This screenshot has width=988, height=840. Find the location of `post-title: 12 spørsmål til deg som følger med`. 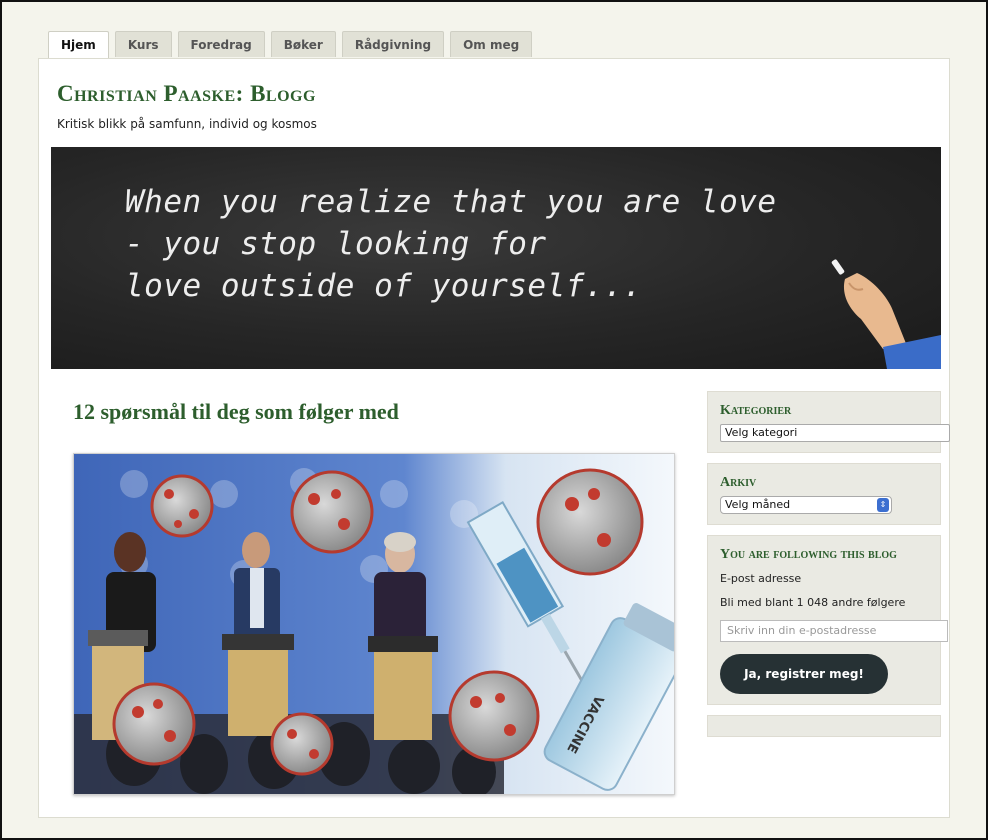

post-title: 12 spørsmål til deg som følger med is located at coordinates (236, 412).